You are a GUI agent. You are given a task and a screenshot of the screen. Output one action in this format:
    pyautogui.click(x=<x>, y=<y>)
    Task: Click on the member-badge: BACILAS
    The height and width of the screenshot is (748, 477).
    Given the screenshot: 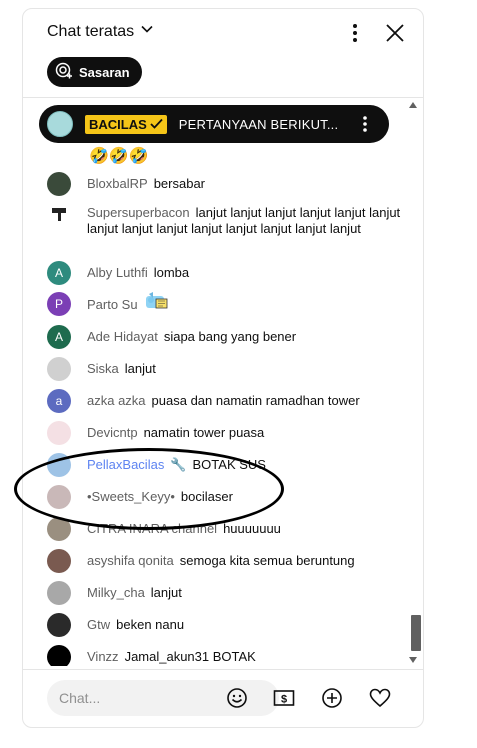 What is the action you would take?
    pyautogui.click(x=126, y=124)
    